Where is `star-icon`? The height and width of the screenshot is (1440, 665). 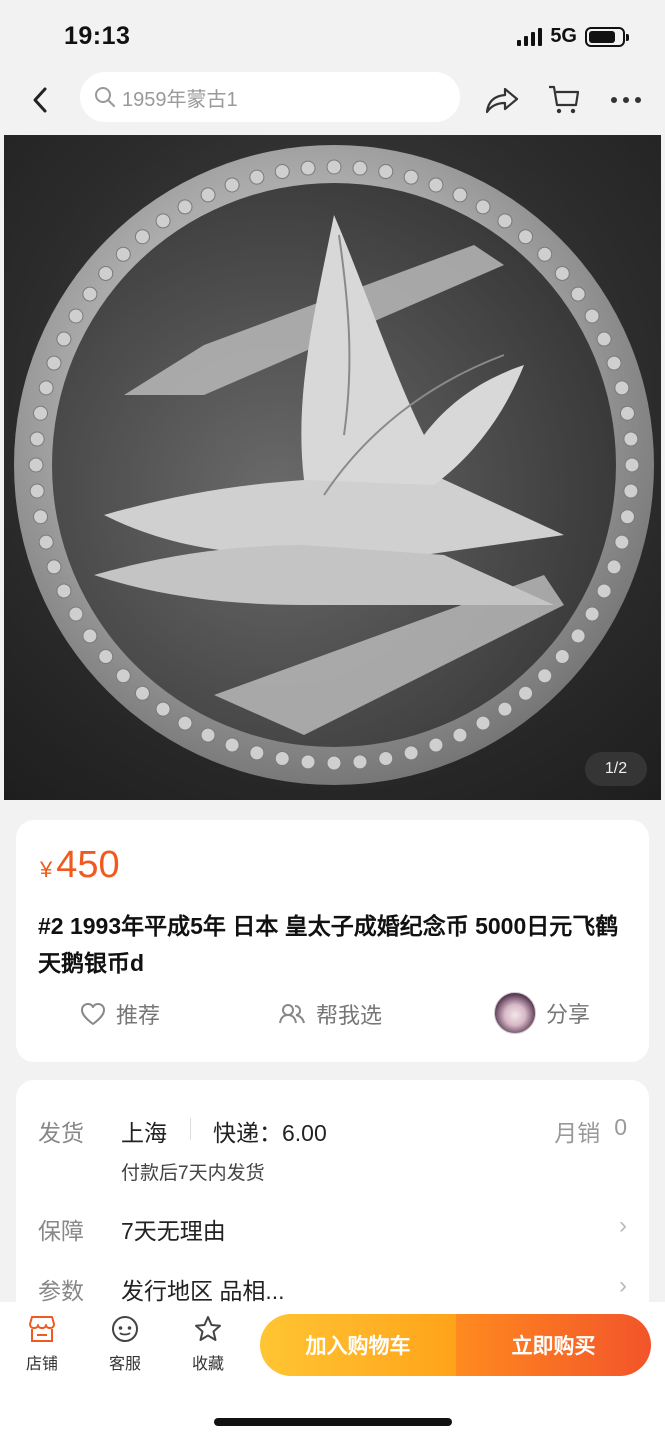 star-icon is located at coordinates (208, 1328).